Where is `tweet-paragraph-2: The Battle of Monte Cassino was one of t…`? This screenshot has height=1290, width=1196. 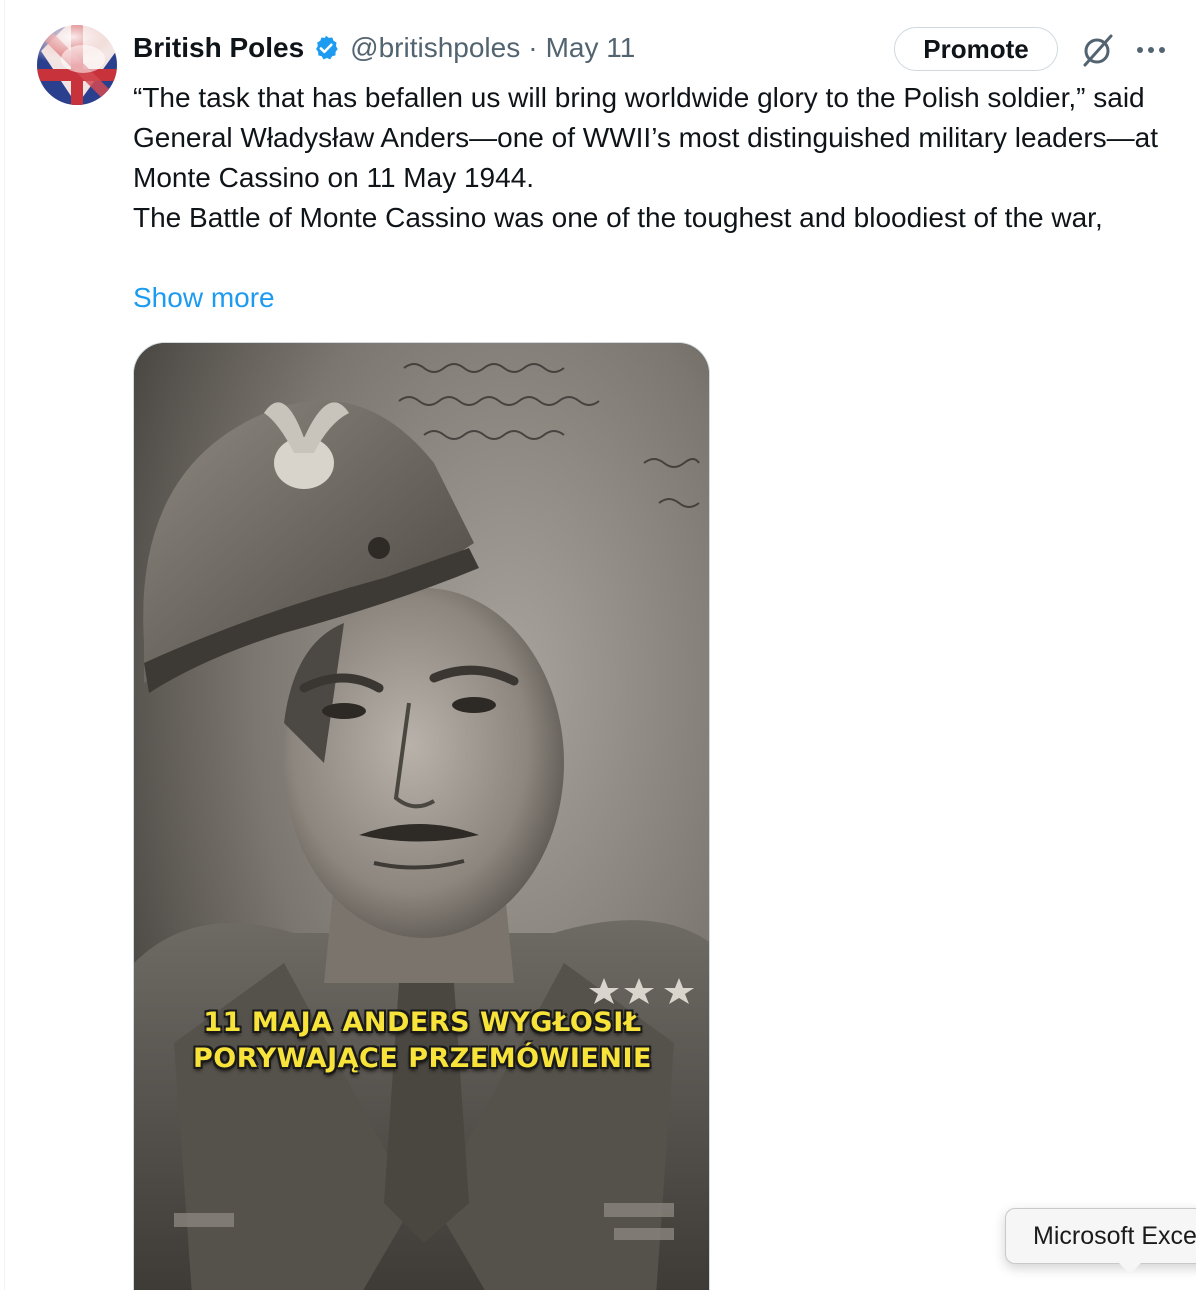
tweet-paragraph-2: The Battle of Monte Cassino was one of t… is located at coordinates (618, 217).